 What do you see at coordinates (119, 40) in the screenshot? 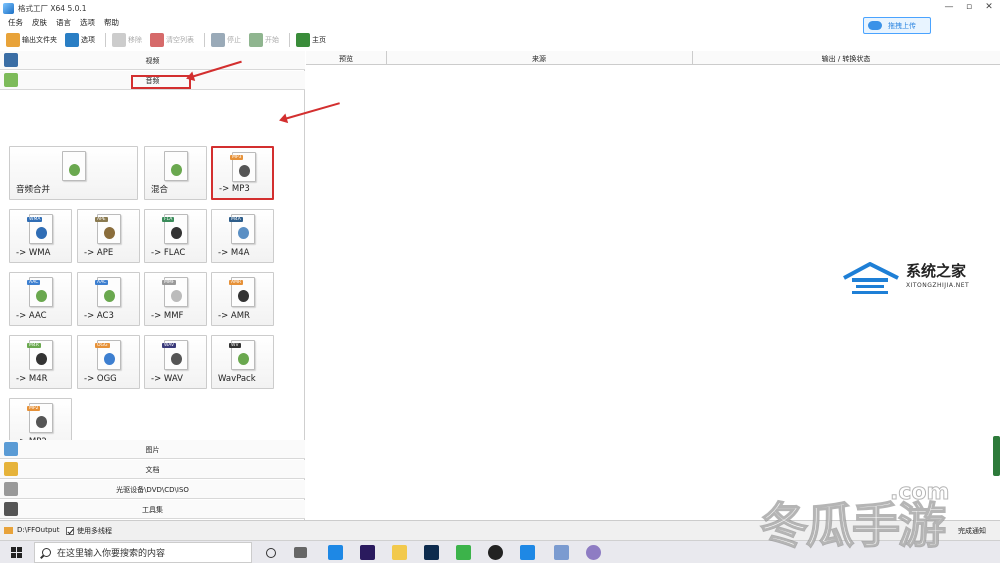
I see `remove-icon` at bounding box center [119, 40].